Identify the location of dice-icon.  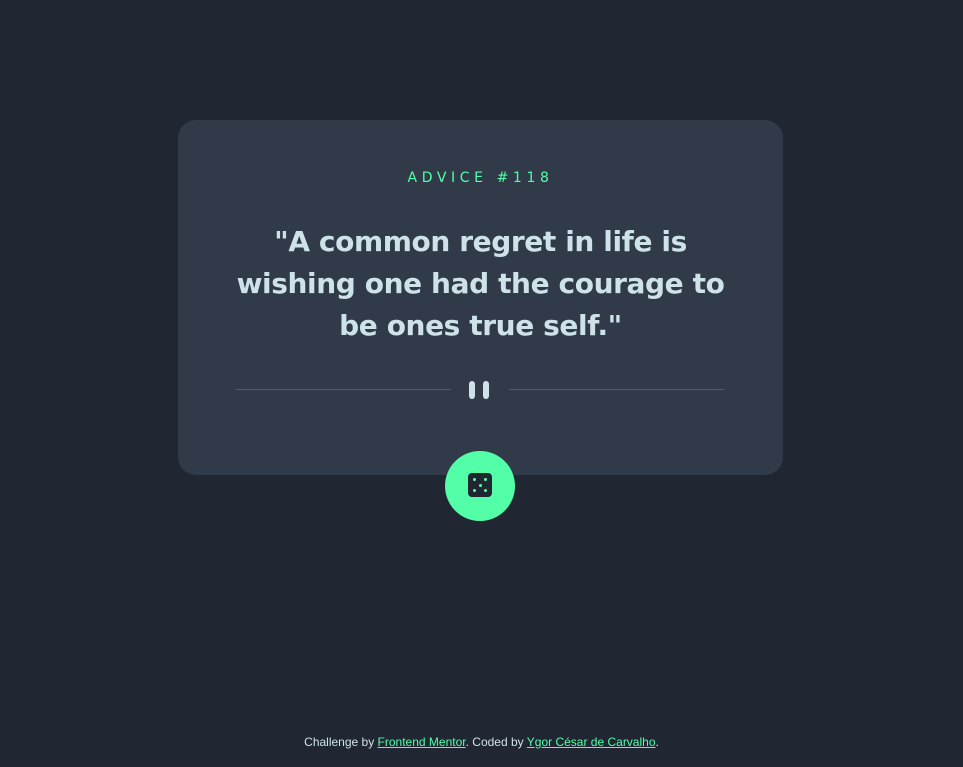
(480, 485).